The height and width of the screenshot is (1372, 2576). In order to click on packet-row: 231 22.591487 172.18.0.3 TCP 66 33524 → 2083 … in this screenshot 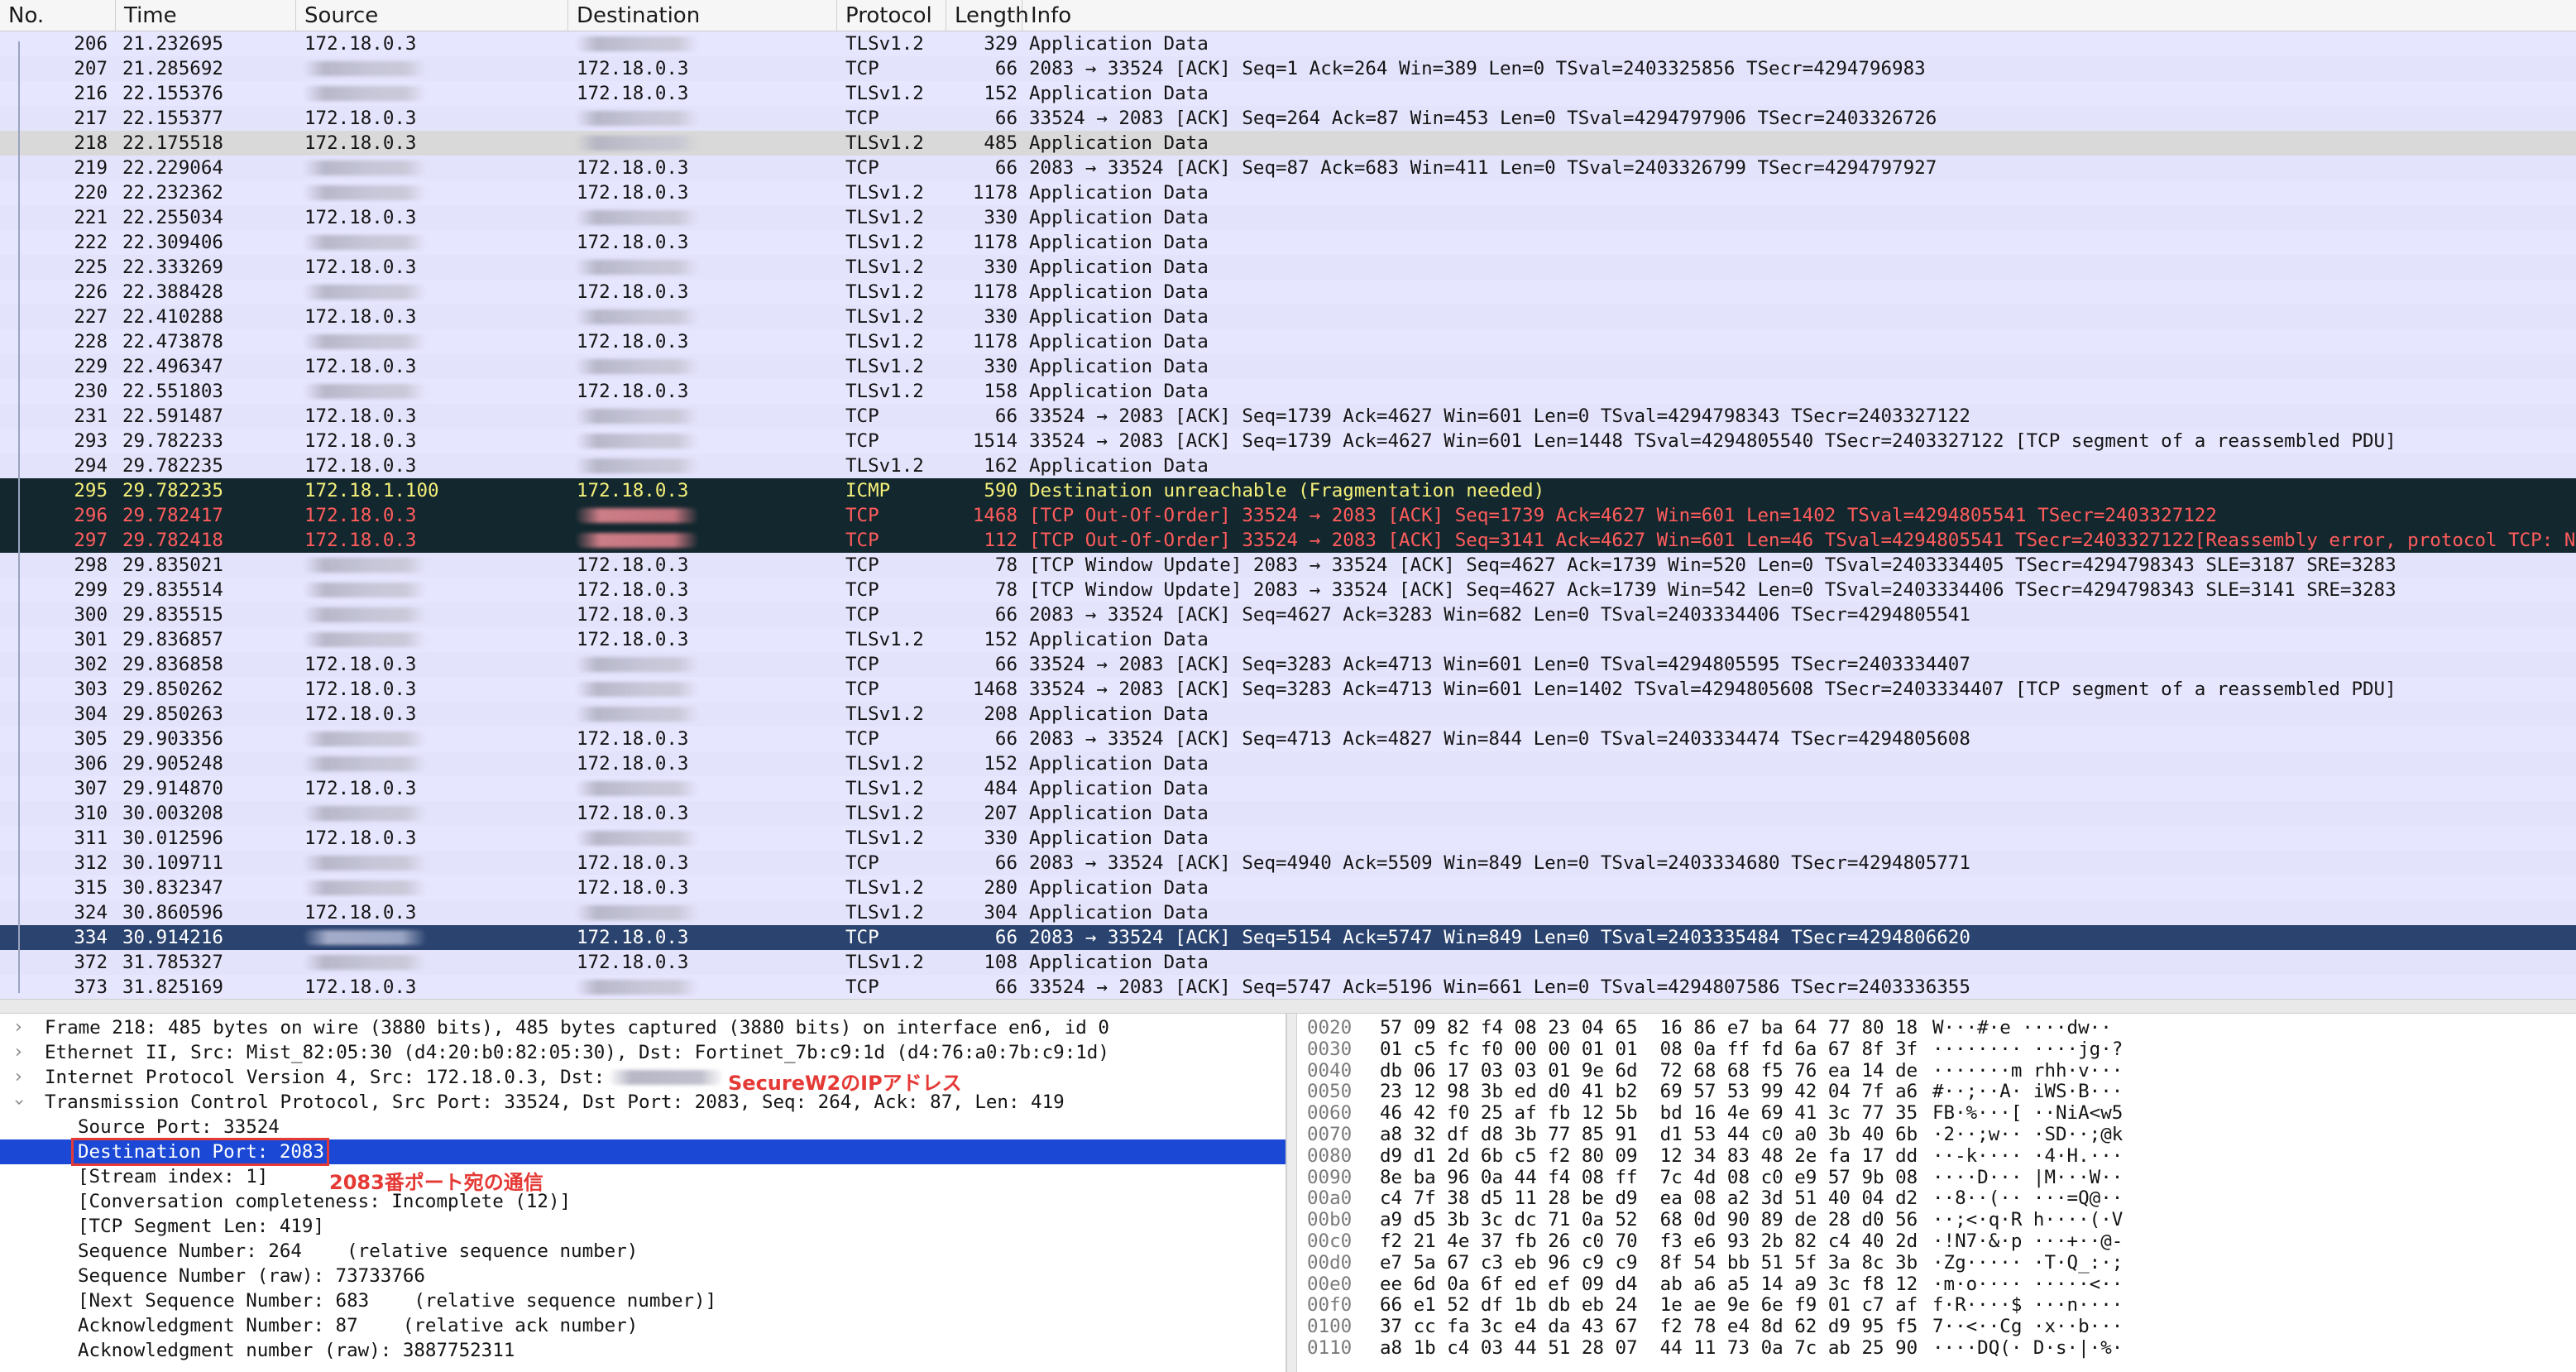, I will do `click(1288, 416)`.